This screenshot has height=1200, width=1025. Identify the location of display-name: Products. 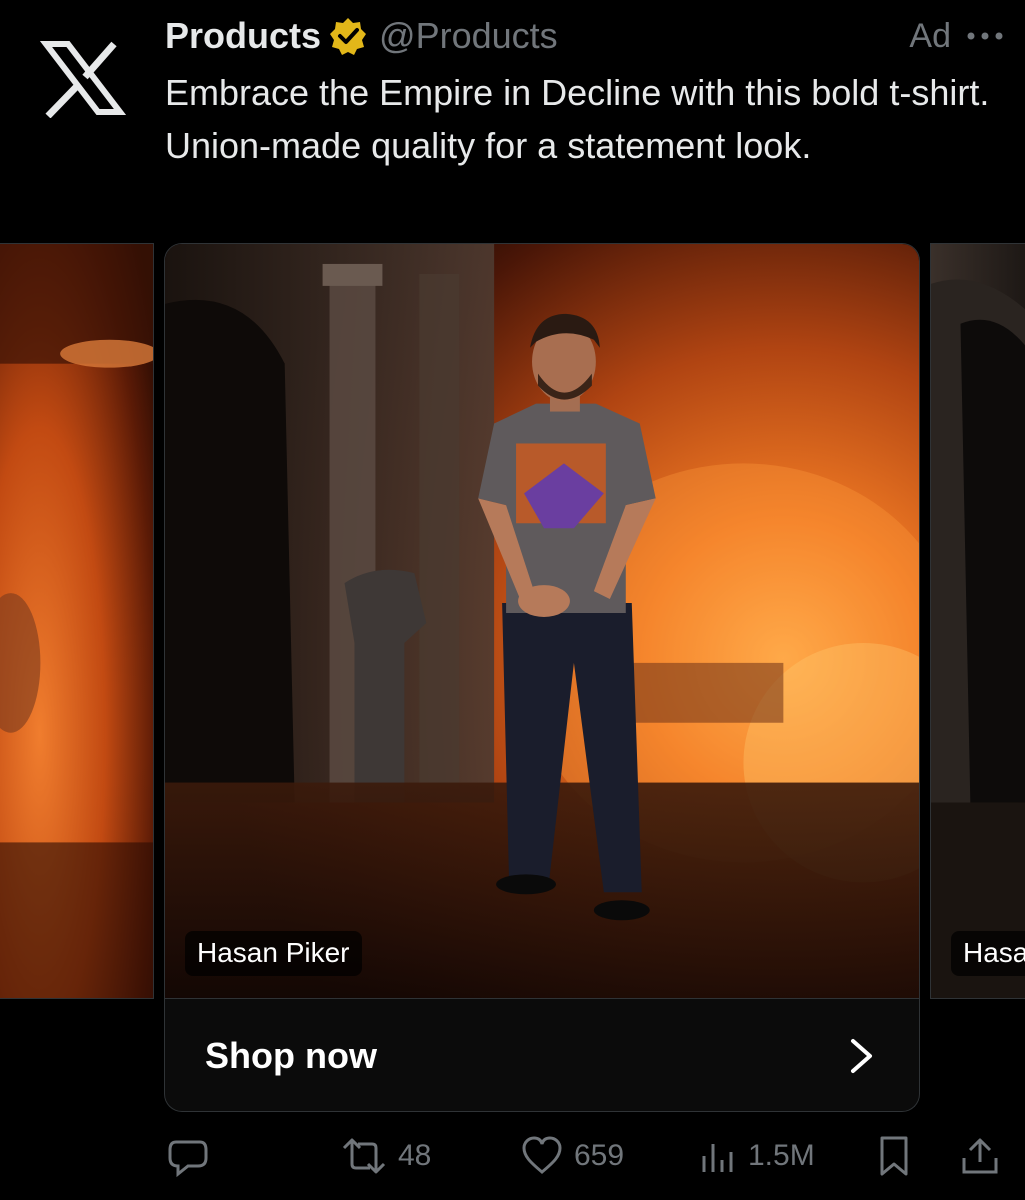
(243, 36).